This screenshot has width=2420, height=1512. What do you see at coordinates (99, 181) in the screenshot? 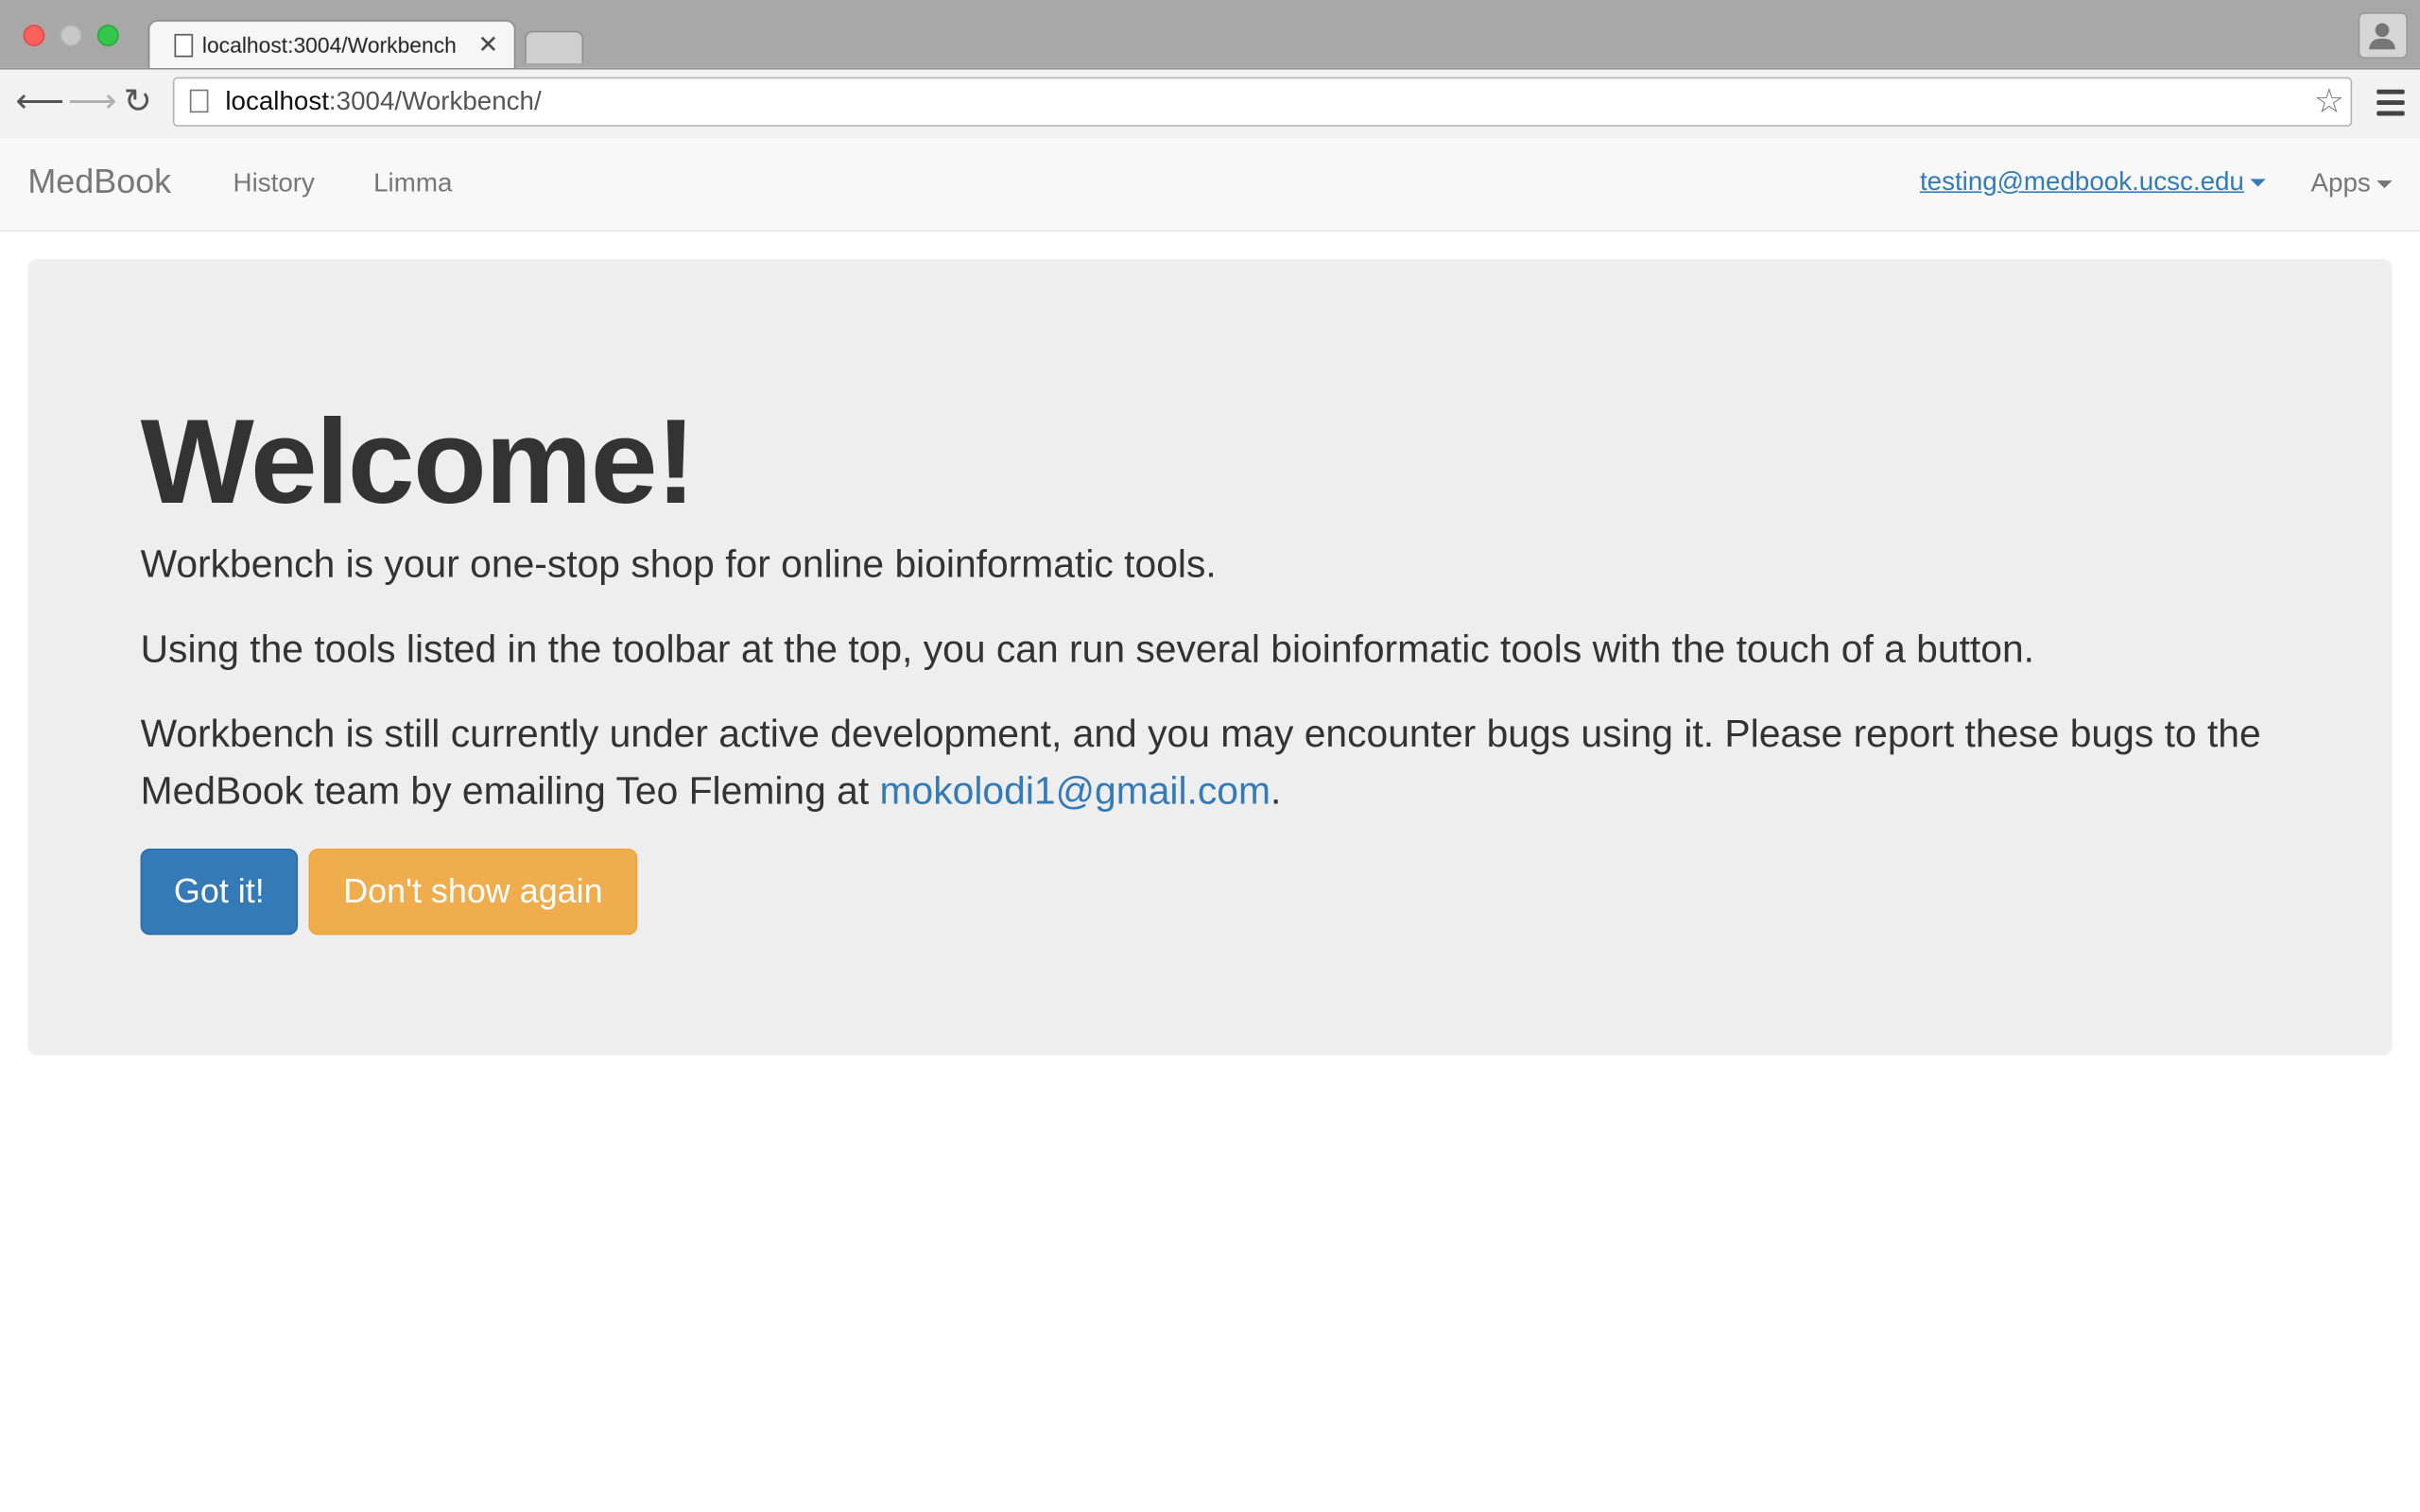
I see `brand-link: MedBook` at bounding box center [99, 181].